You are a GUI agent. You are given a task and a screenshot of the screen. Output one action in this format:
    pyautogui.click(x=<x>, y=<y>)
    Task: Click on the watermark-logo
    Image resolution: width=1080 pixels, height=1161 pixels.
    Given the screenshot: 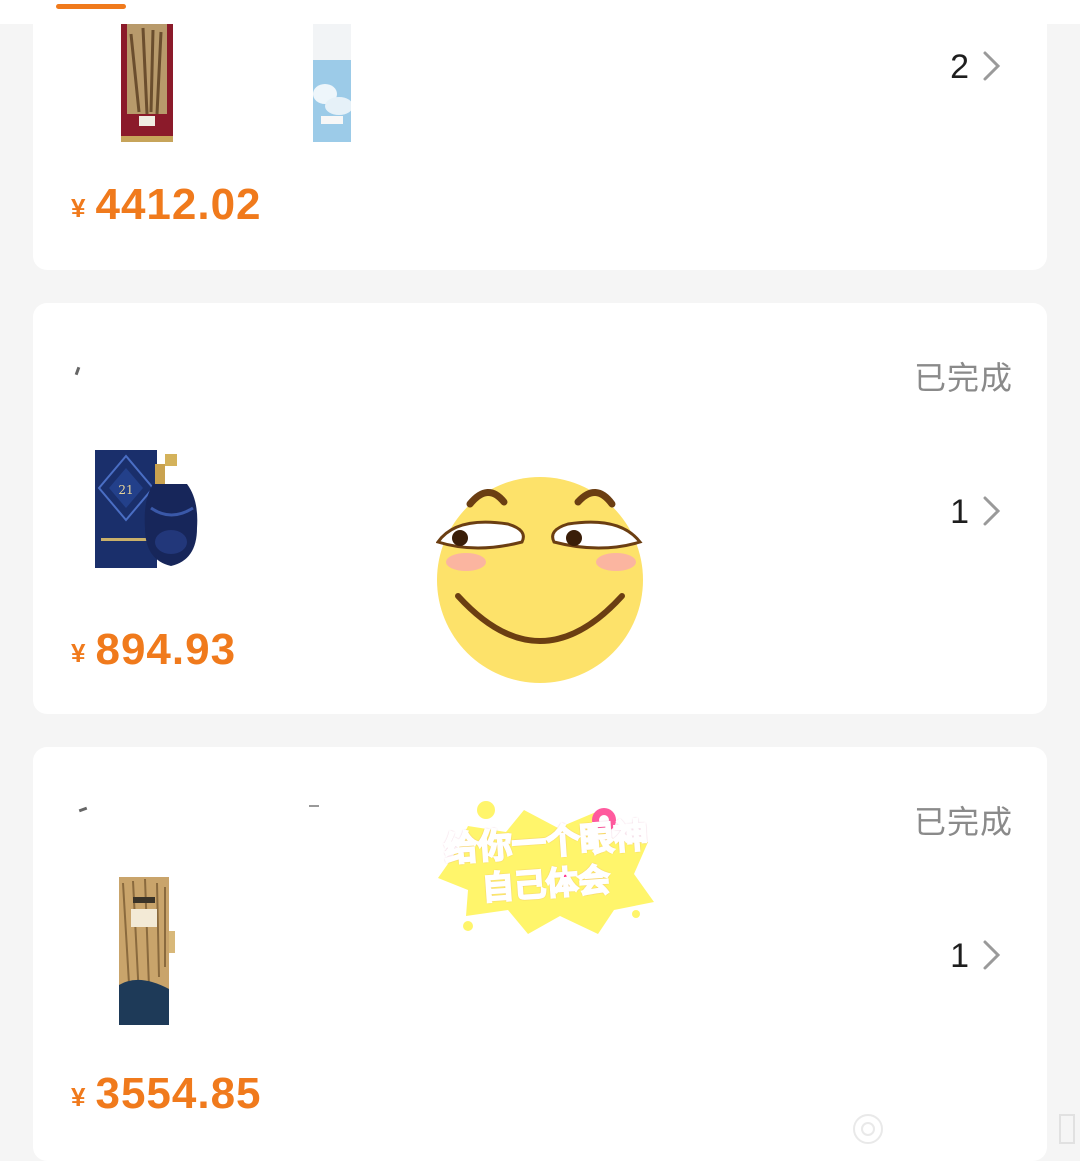 What is the action you would take?
    pyautogui.click(x=964, y=1129)
    